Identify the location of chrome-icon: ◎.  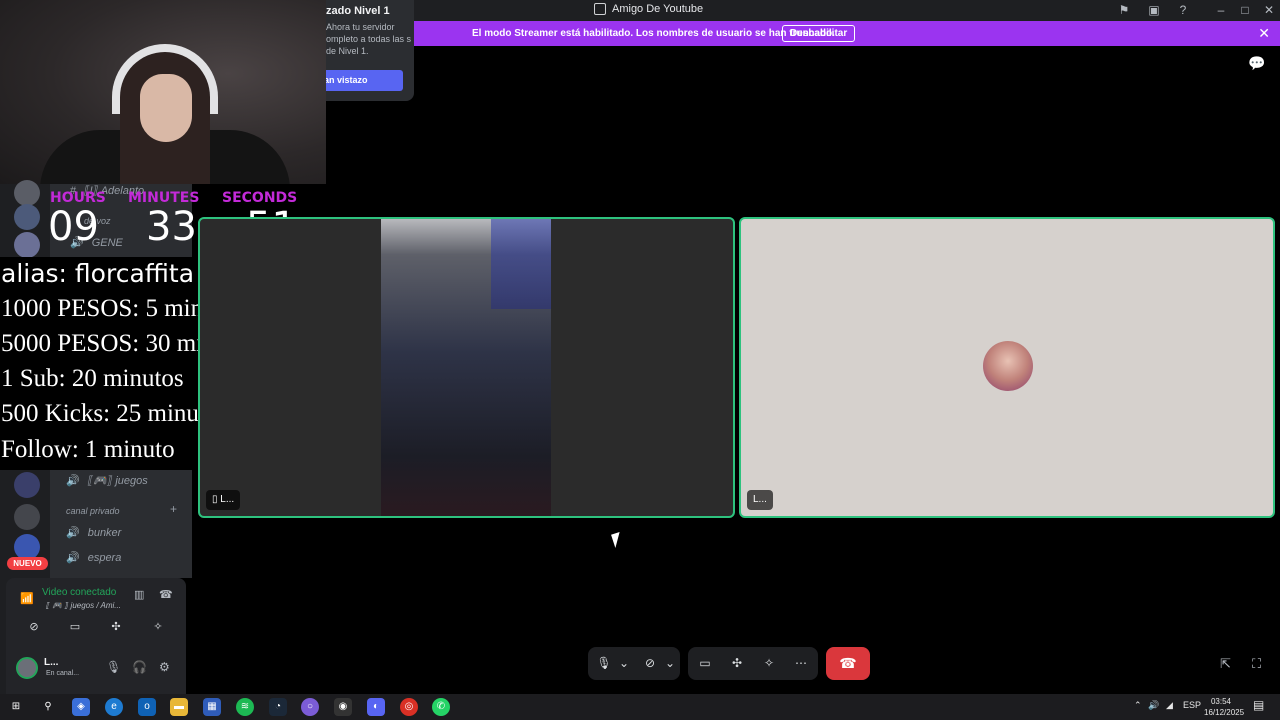
(409, 707).